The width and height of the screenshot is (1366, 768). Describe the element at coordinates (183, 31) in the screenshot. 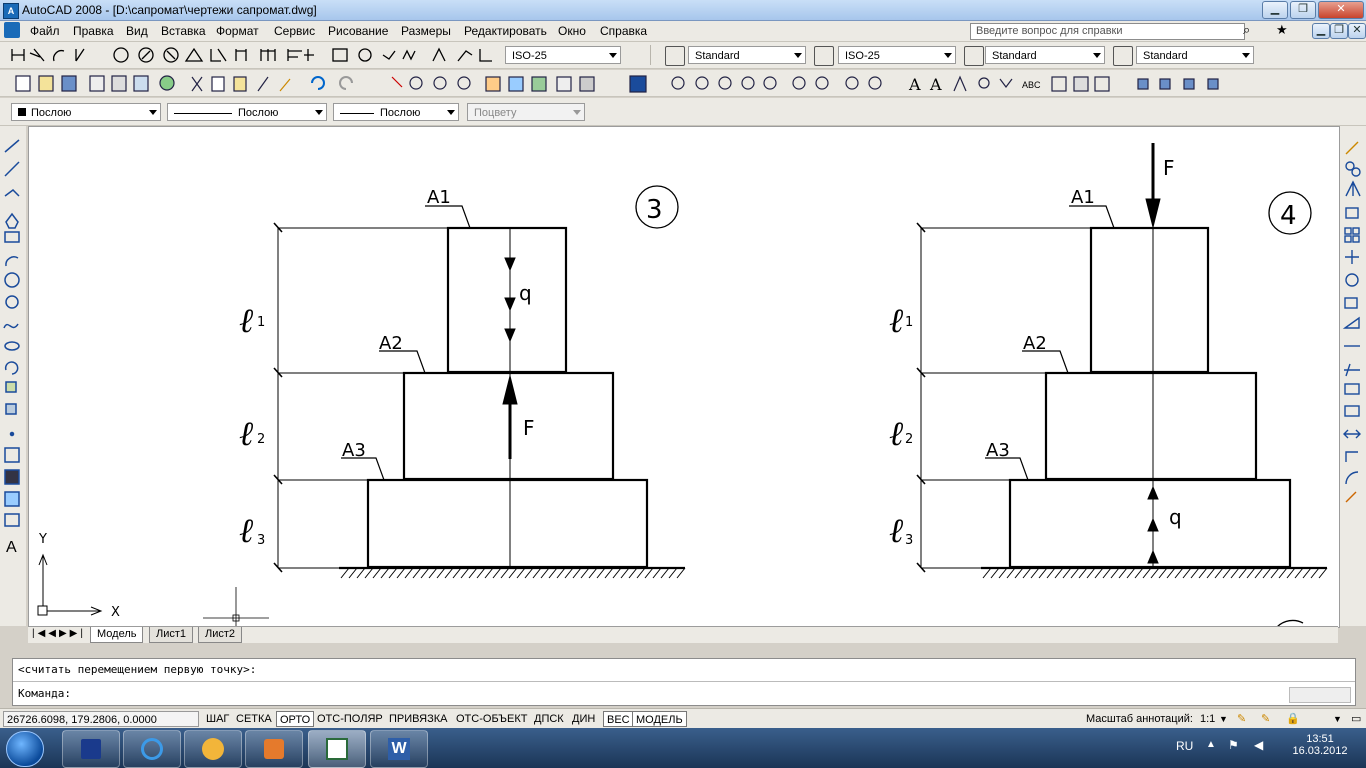

I see `menu-insert: Вставка` at that location.